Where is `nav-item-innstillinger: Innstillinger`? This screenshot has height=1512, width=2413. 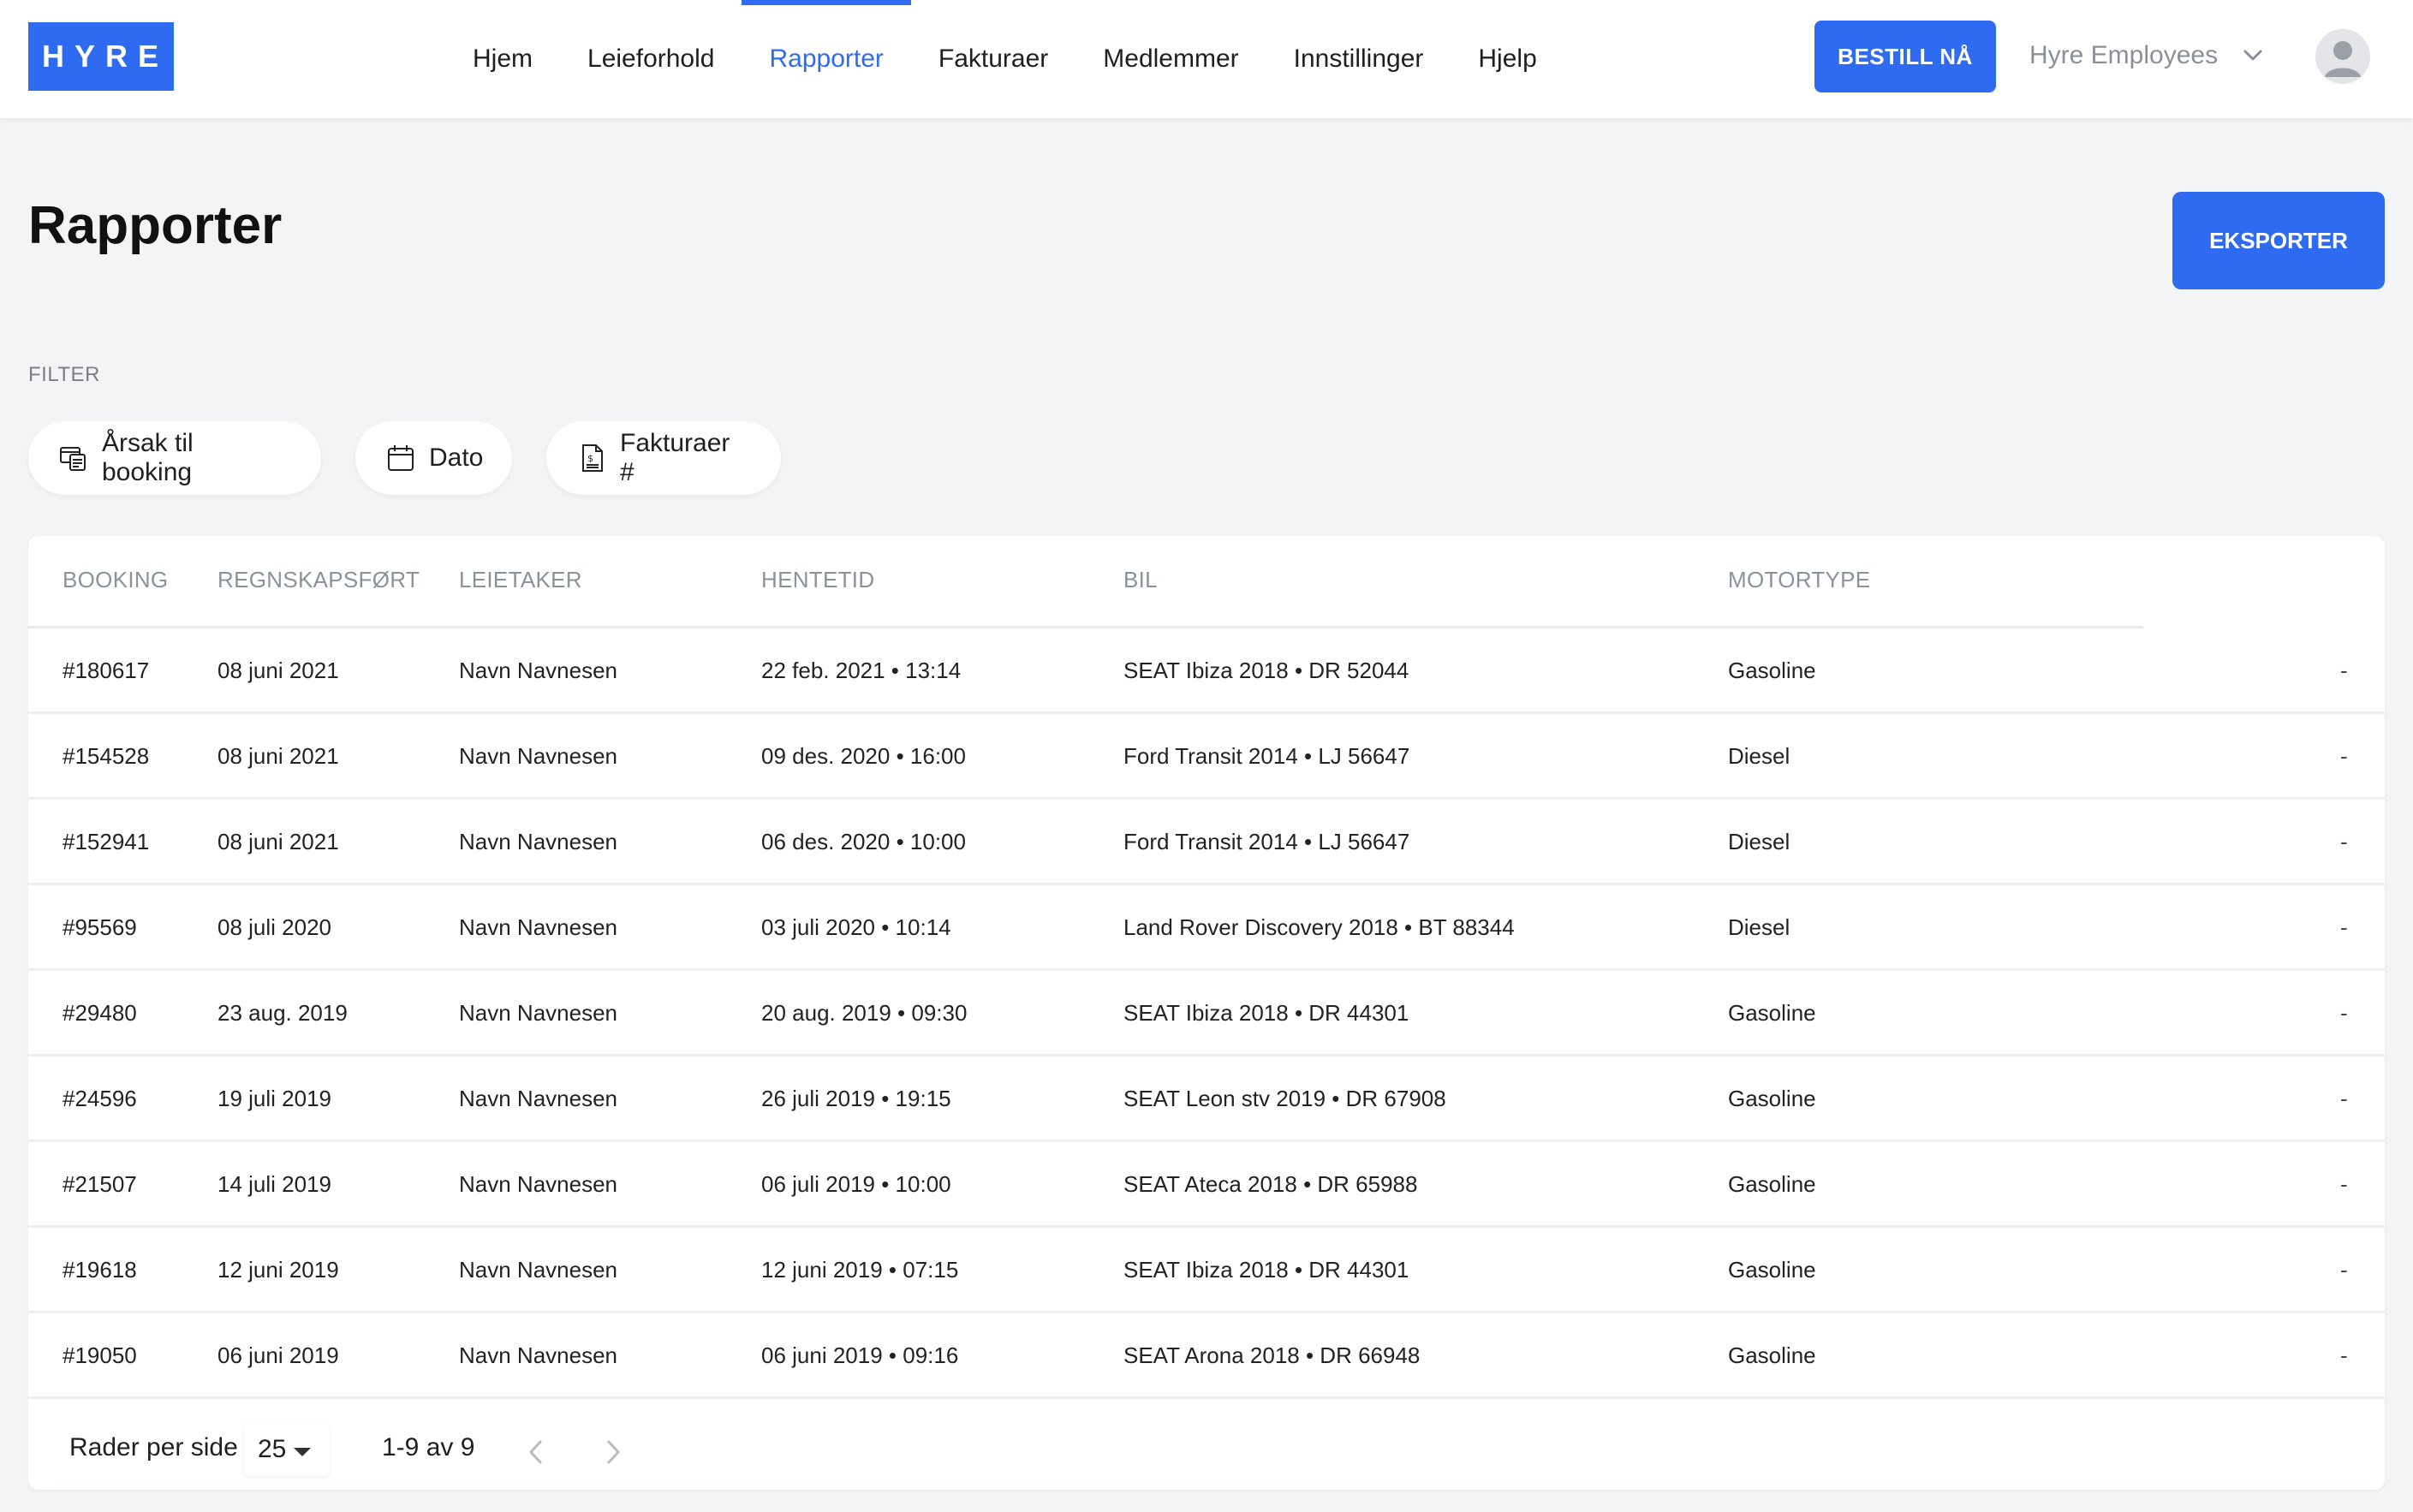
nav-item-innstillinger: Innstillinger is located at coordinates (1358, 59).